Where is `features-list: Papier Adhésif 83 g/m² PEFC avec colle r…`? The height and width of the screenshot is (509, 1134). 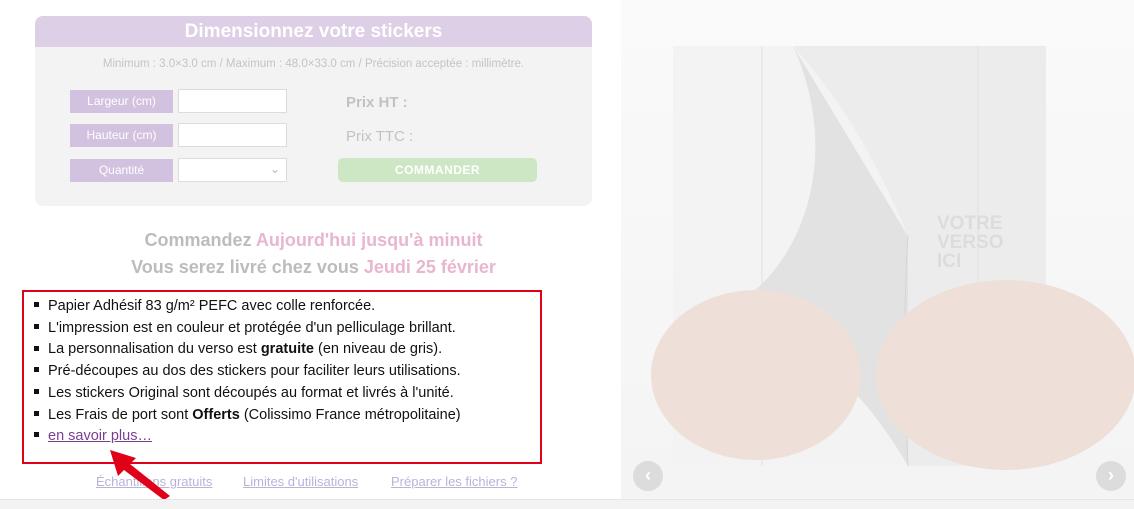 features-list: Papier Adhésif 83 g/m² PEFC avec colle r… is located at coordinates (287, 372).